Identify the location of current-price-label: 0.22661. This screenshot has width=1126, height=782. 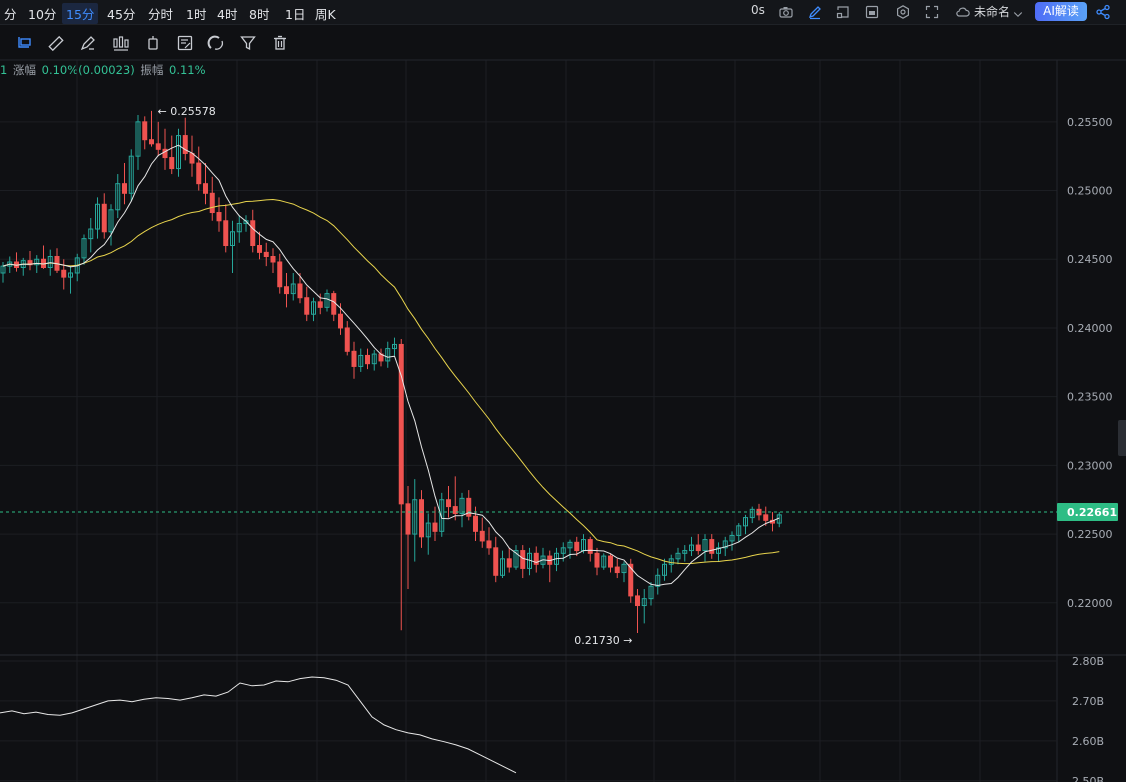
(1092, 512).